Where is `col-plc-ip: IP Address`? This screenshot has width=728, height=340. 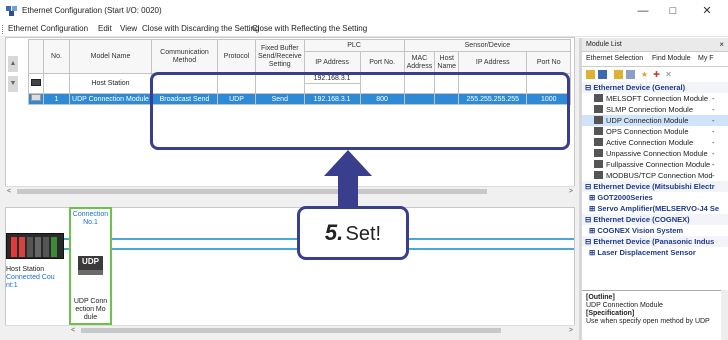 col-plc-ip: IP Address is located at coordinates (332, 62).